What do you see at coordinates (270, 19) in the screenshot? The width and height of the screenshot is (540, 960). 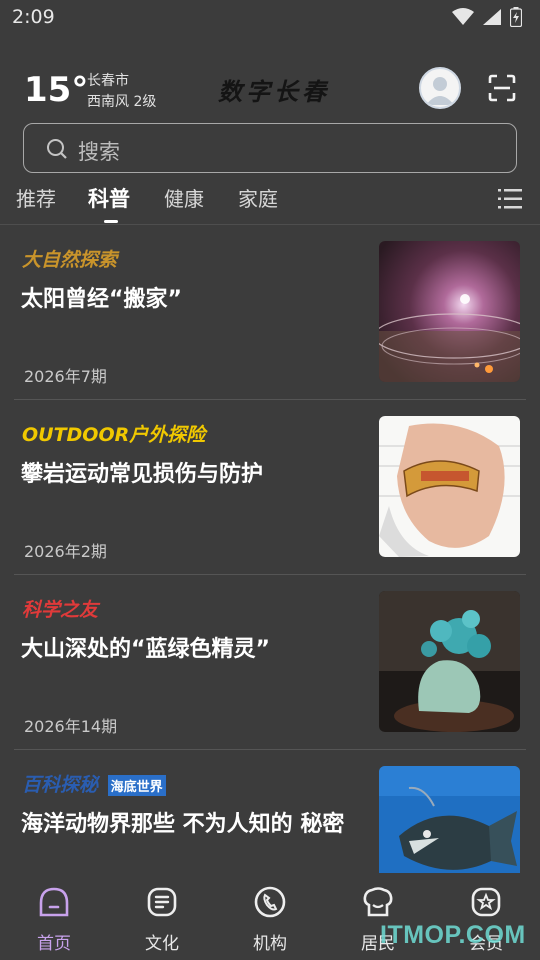 I see `status-bar: 2:09` at bounding box center [270, 19].